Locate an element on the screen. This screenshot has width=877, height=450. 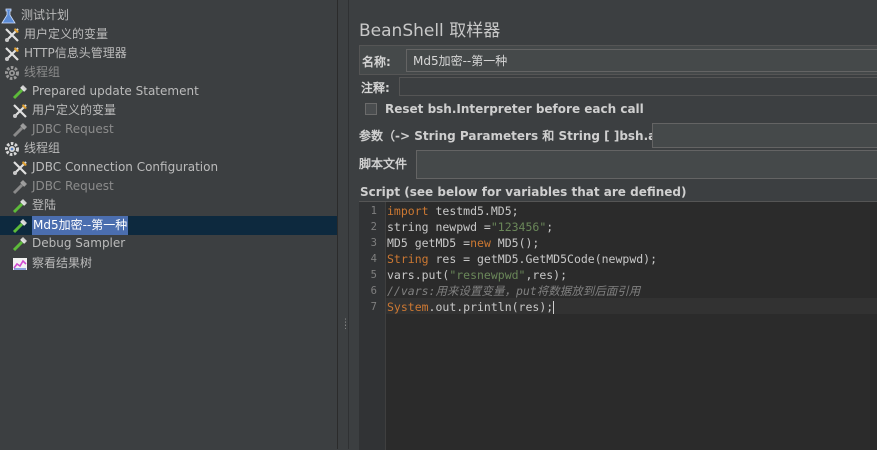
reset-interpreter-row: Reset bsh.Interpreter before each call is located at coordinates (504, 109).